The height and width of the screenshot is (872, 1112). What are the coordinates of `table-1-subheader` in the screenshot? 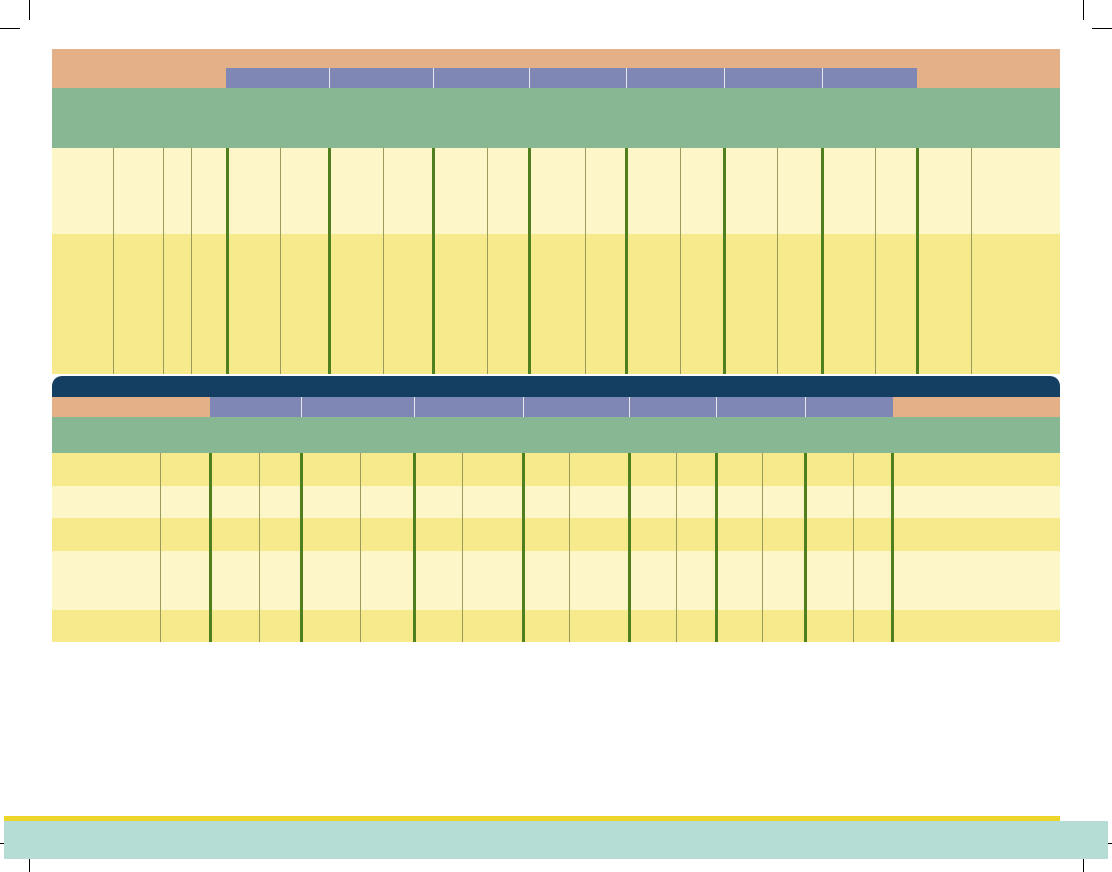 It's located at (571, 78).